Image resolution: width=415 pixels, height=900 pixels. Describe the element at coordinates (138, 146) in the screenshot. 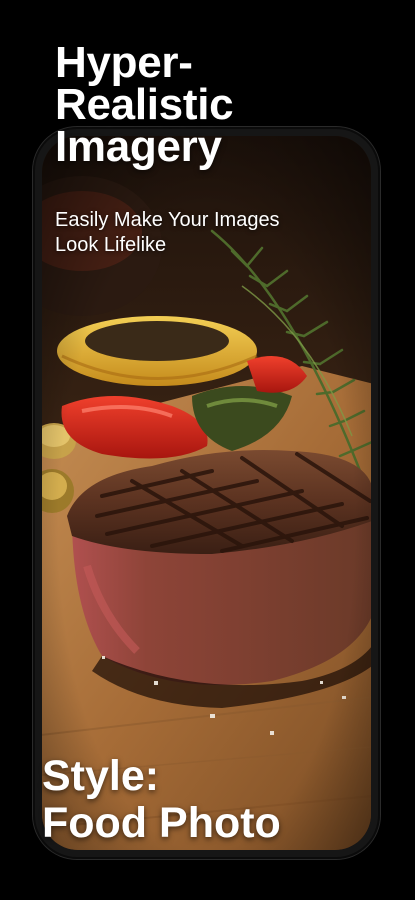

I see `headline-line-3: Imagery` at that location.